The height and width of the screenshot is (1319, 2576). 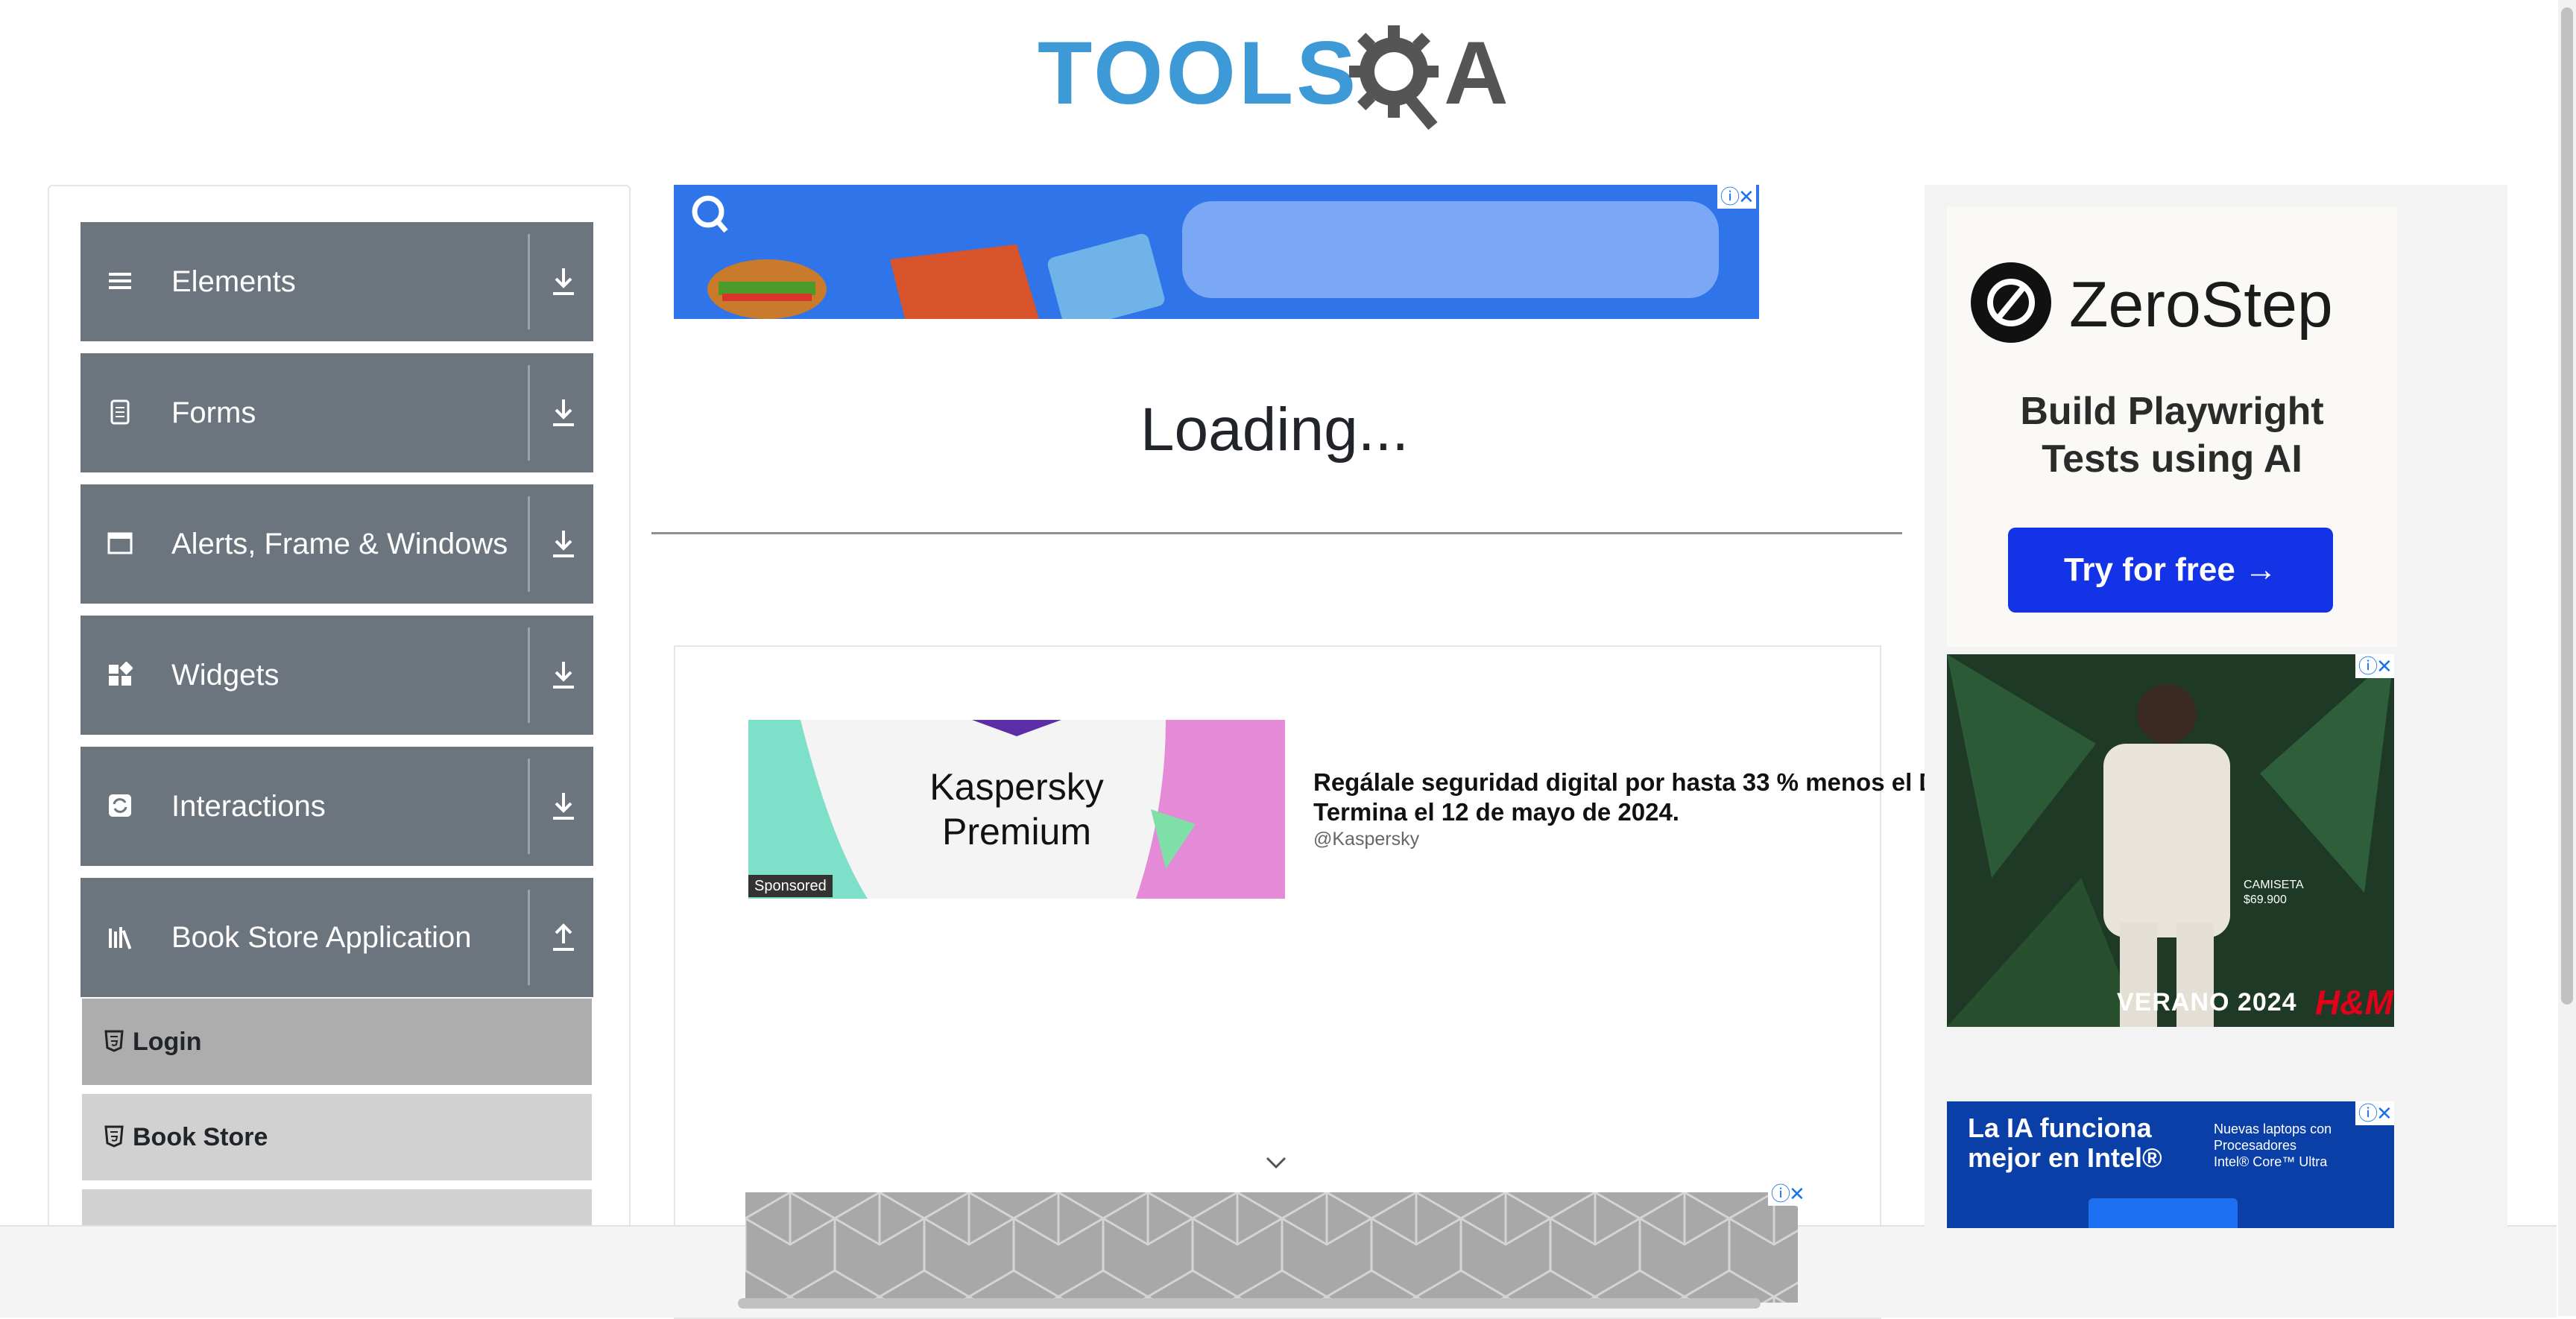 I want to click on window-icon, so click(x=120, y=543).